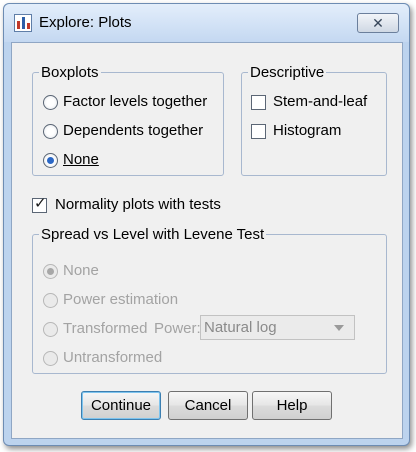  Describe the element at coordinates (121, 405) in the screenshot. I see `continue-button: Continue` at that location.